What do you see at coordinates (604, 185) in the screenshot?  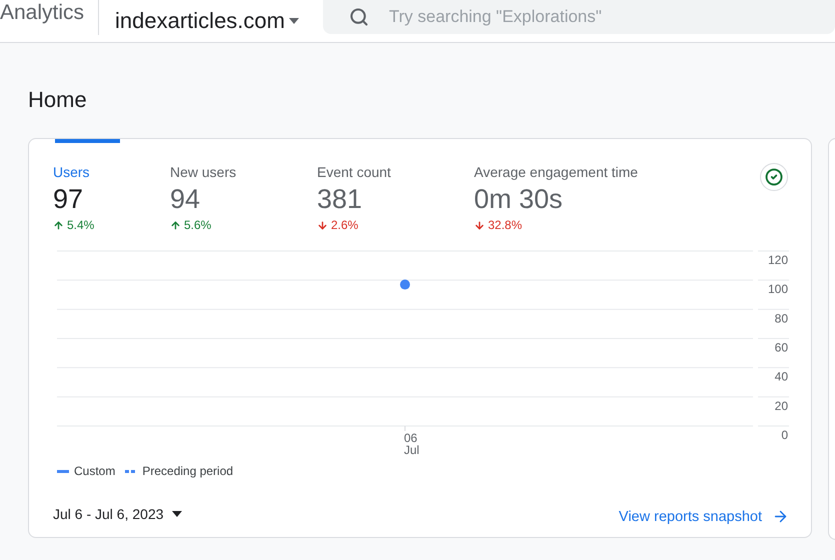 I see `metric-tab: Average engagement time 0m 30s 32.8%` at bounding box center [604, 185].